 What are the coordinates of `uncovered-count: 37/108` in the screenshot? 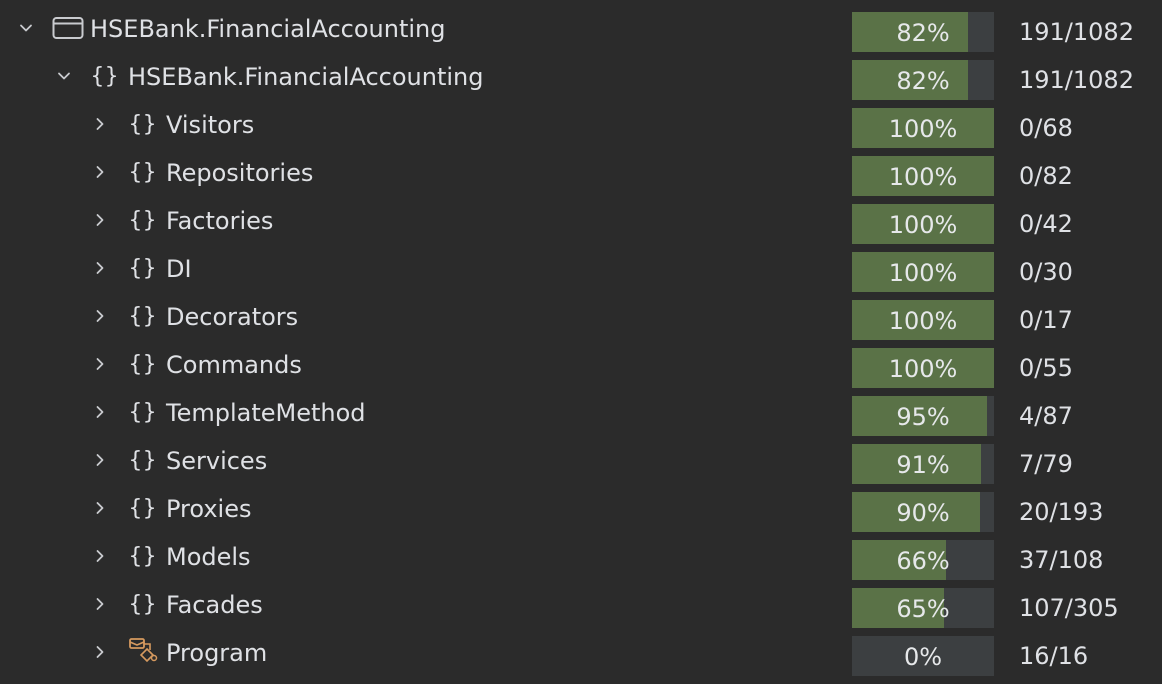 It's located at (1061, 560).